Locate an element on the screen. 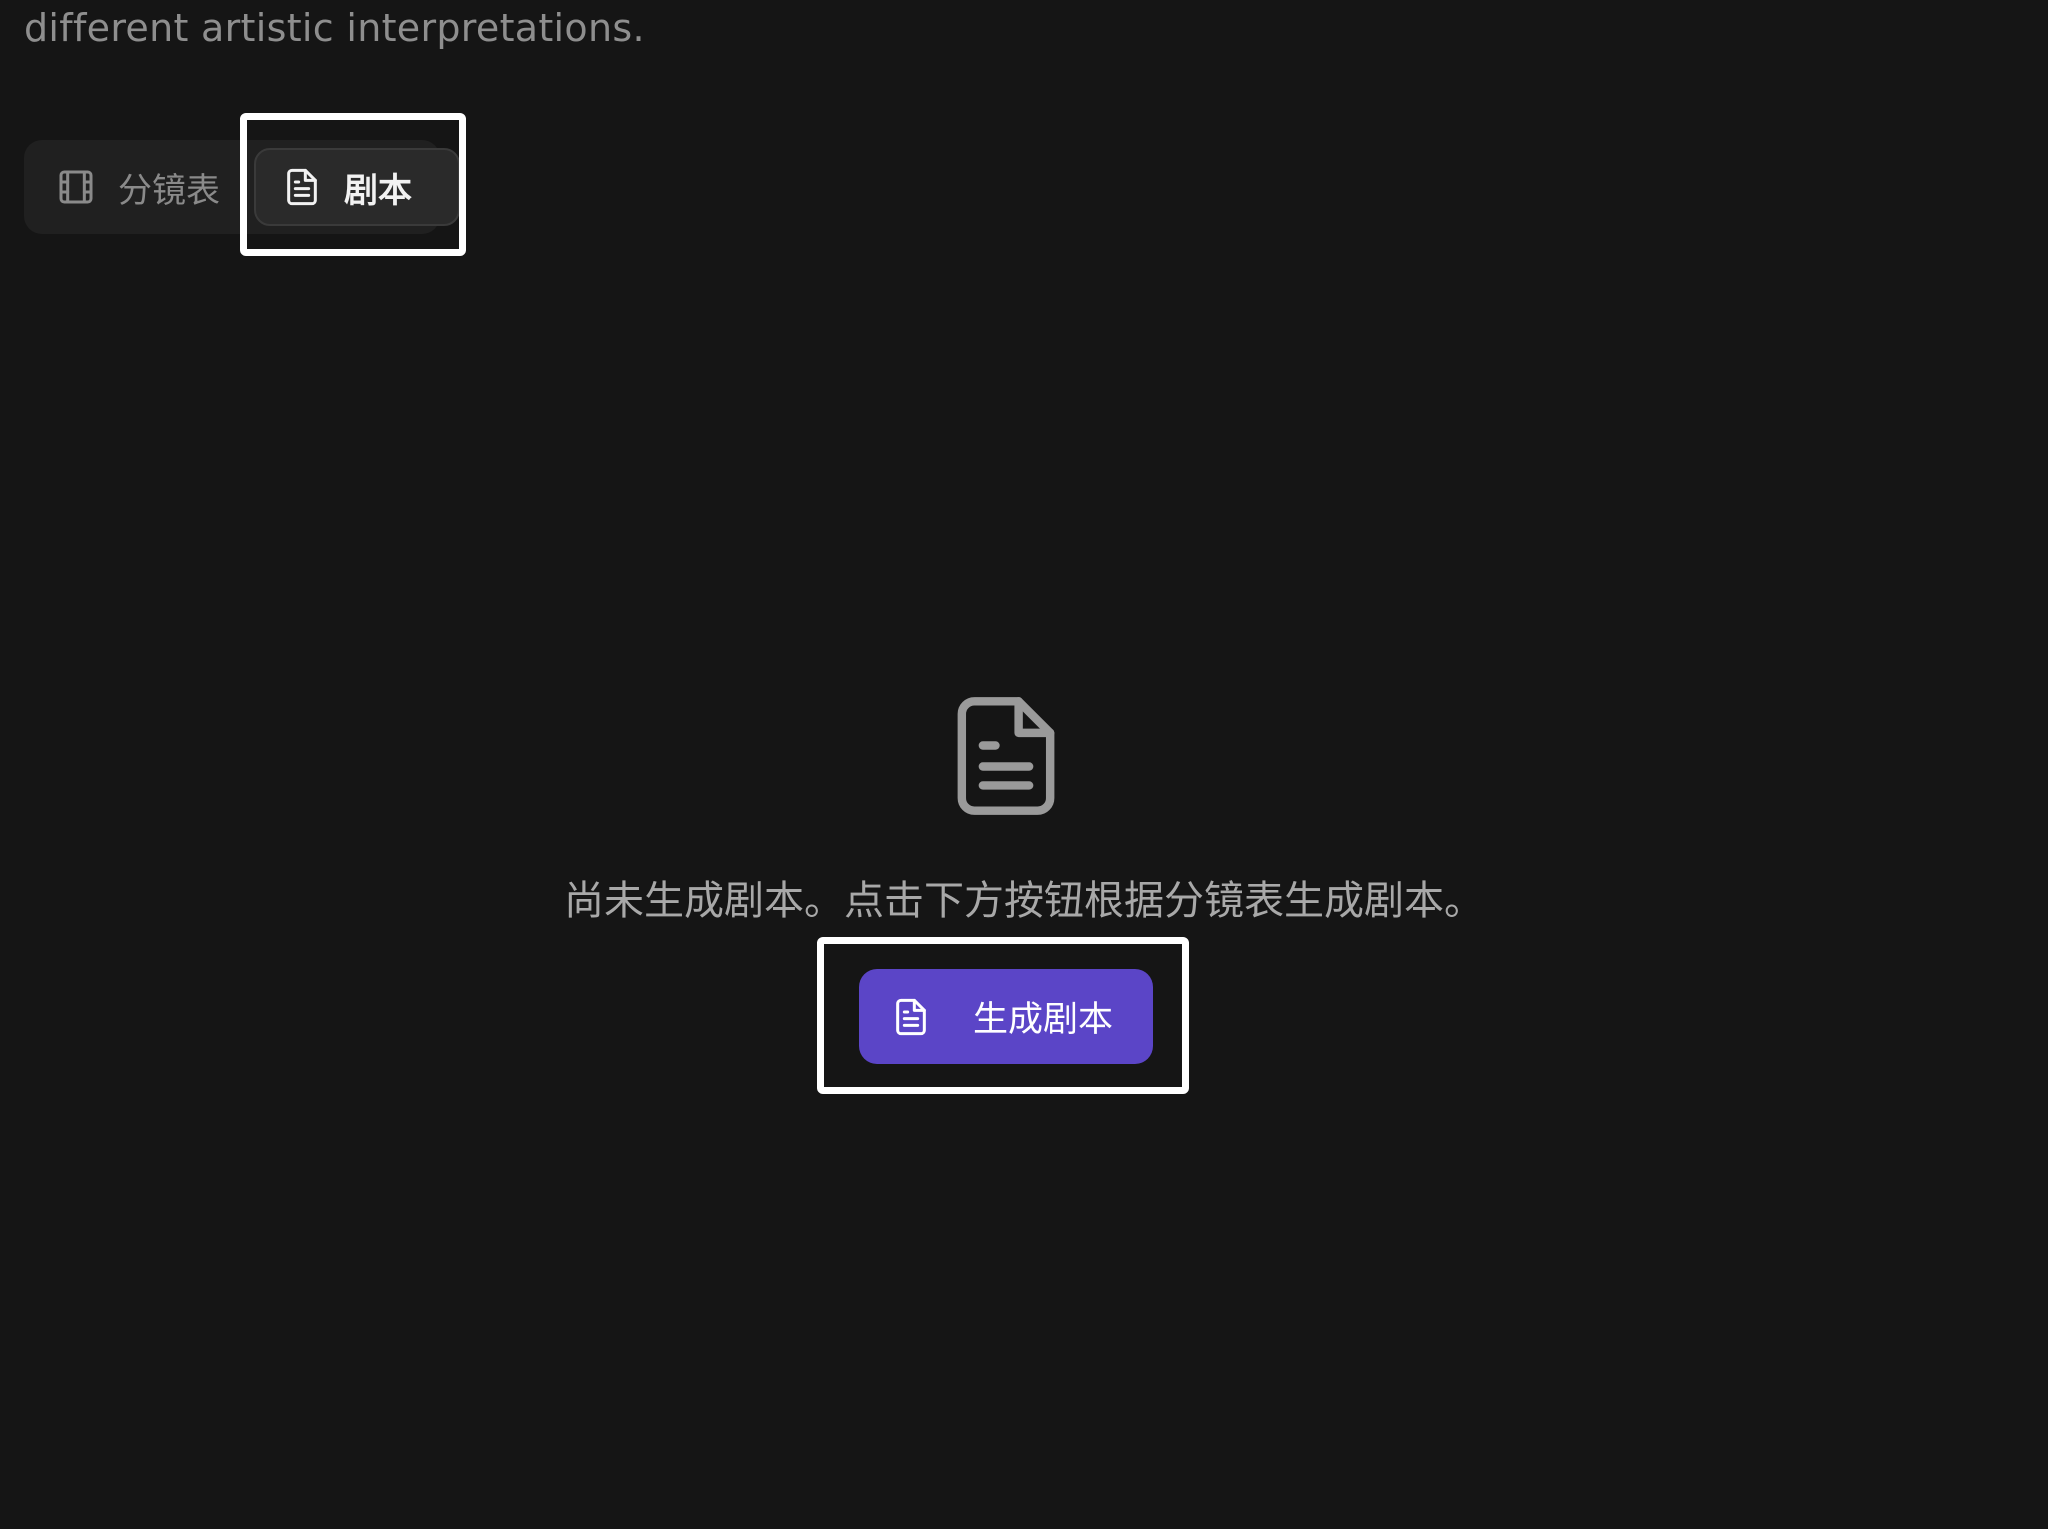 This screenshot has width=2048, height=1529. tab-script-label: 剧本 is located at coordinates (378, 190).